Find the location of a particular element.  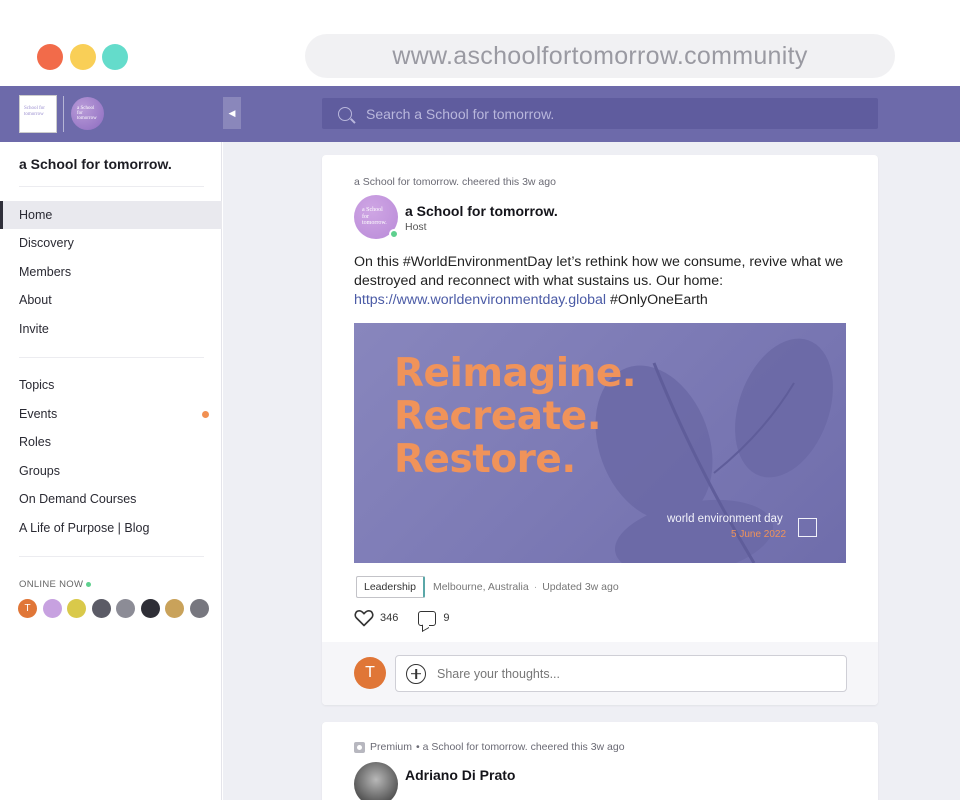

search-bar: Search a School for tomorrow. is located at coordinates (600, 113).